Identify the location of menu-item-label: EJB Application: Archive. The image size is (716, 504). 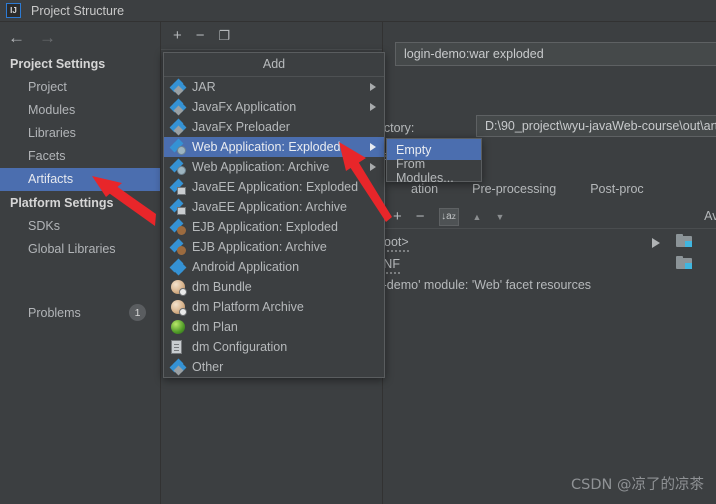
(259, 247).